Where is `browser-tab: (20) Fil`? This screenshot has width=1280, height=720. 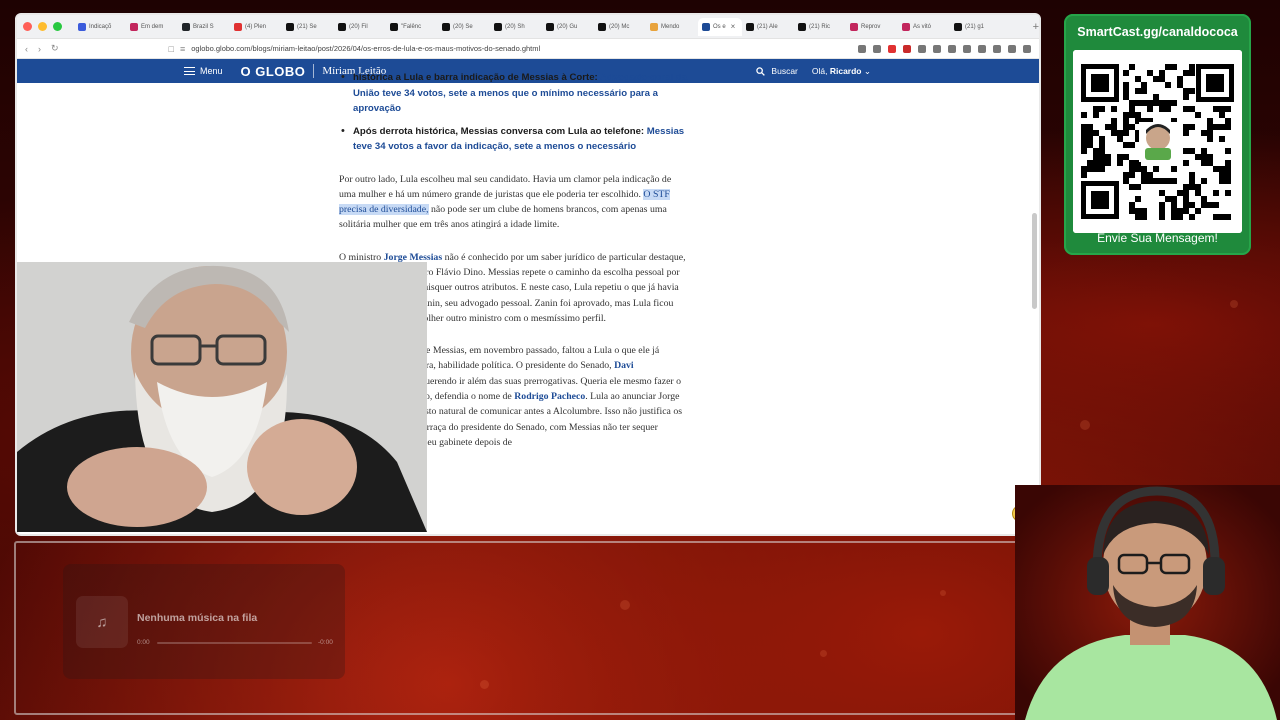
browser-tab: (20) Fil is located at coordinates (360, 27).